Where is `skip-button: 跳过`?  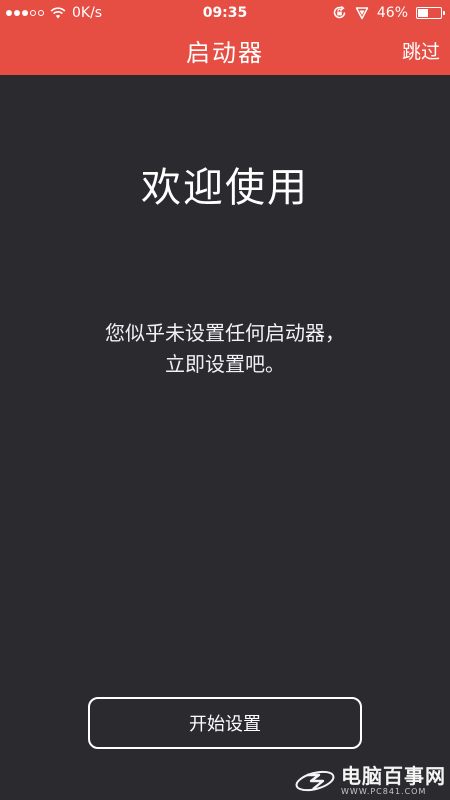
skip-button: 跳过 is located at coordinates (421, 50).